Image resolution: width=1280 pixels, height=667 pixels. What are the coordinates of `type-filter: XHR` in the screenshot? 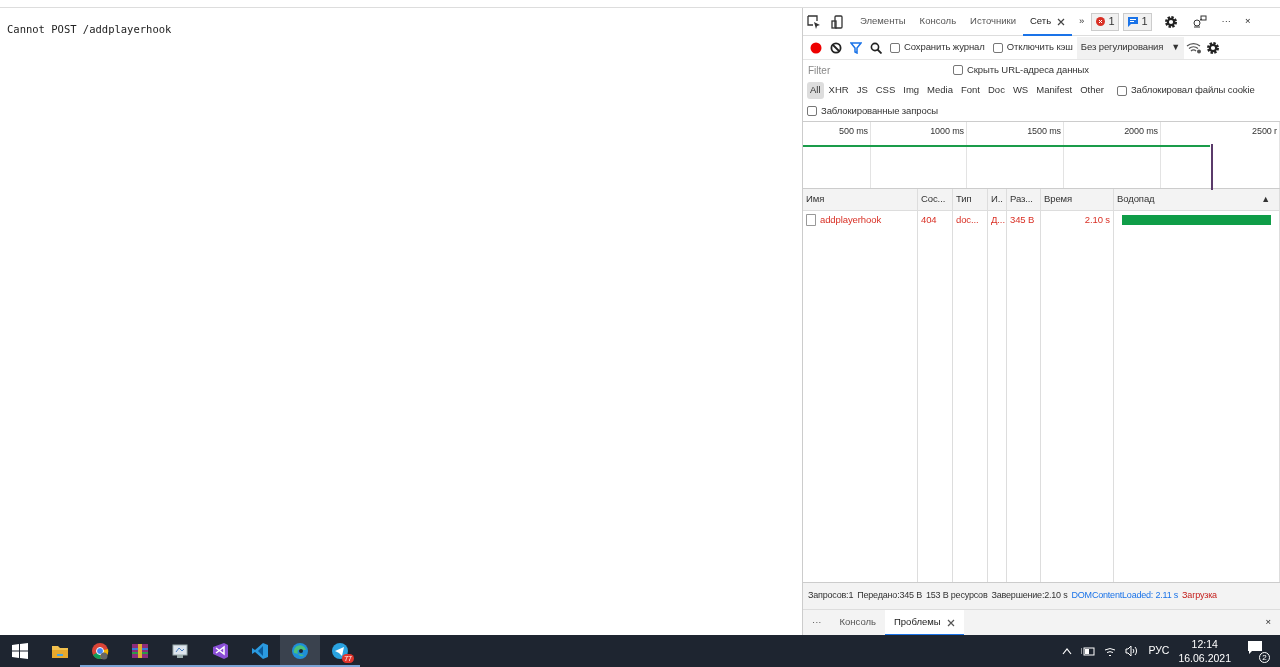 It's located at (838, 90).